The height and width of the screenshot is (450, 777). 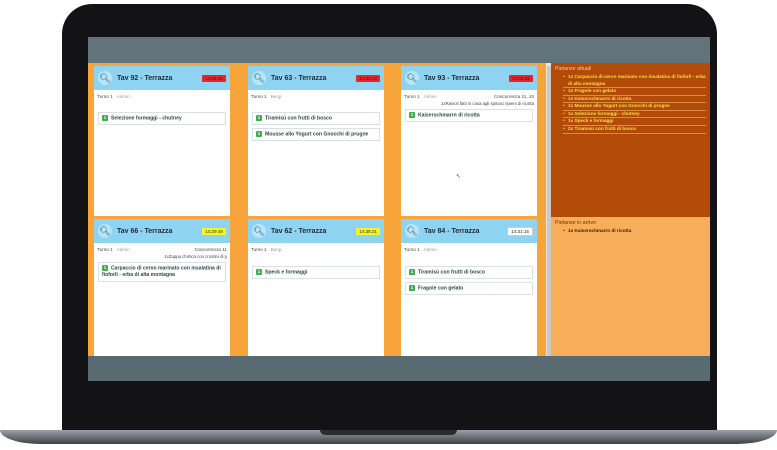 I want to click on order-timer: 14:29:49, so click(x=214, y=231).